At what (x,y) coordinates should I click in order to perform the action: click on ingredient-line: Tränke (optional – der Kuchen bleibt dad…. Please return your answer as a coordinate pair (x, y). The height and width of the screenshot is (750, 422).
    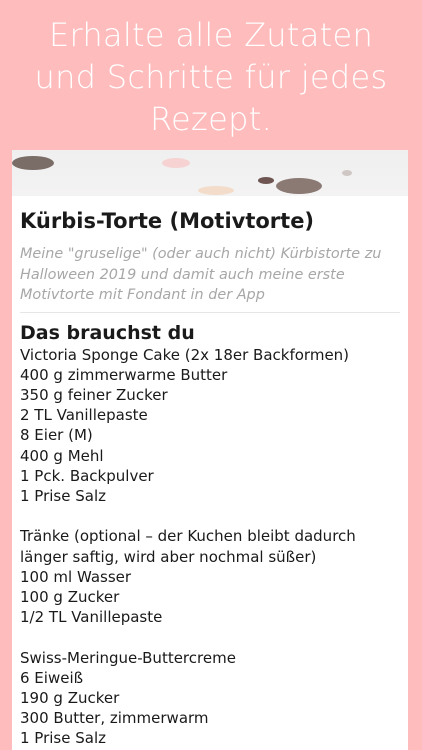
    Looking at the image, I should click on (188, 536).